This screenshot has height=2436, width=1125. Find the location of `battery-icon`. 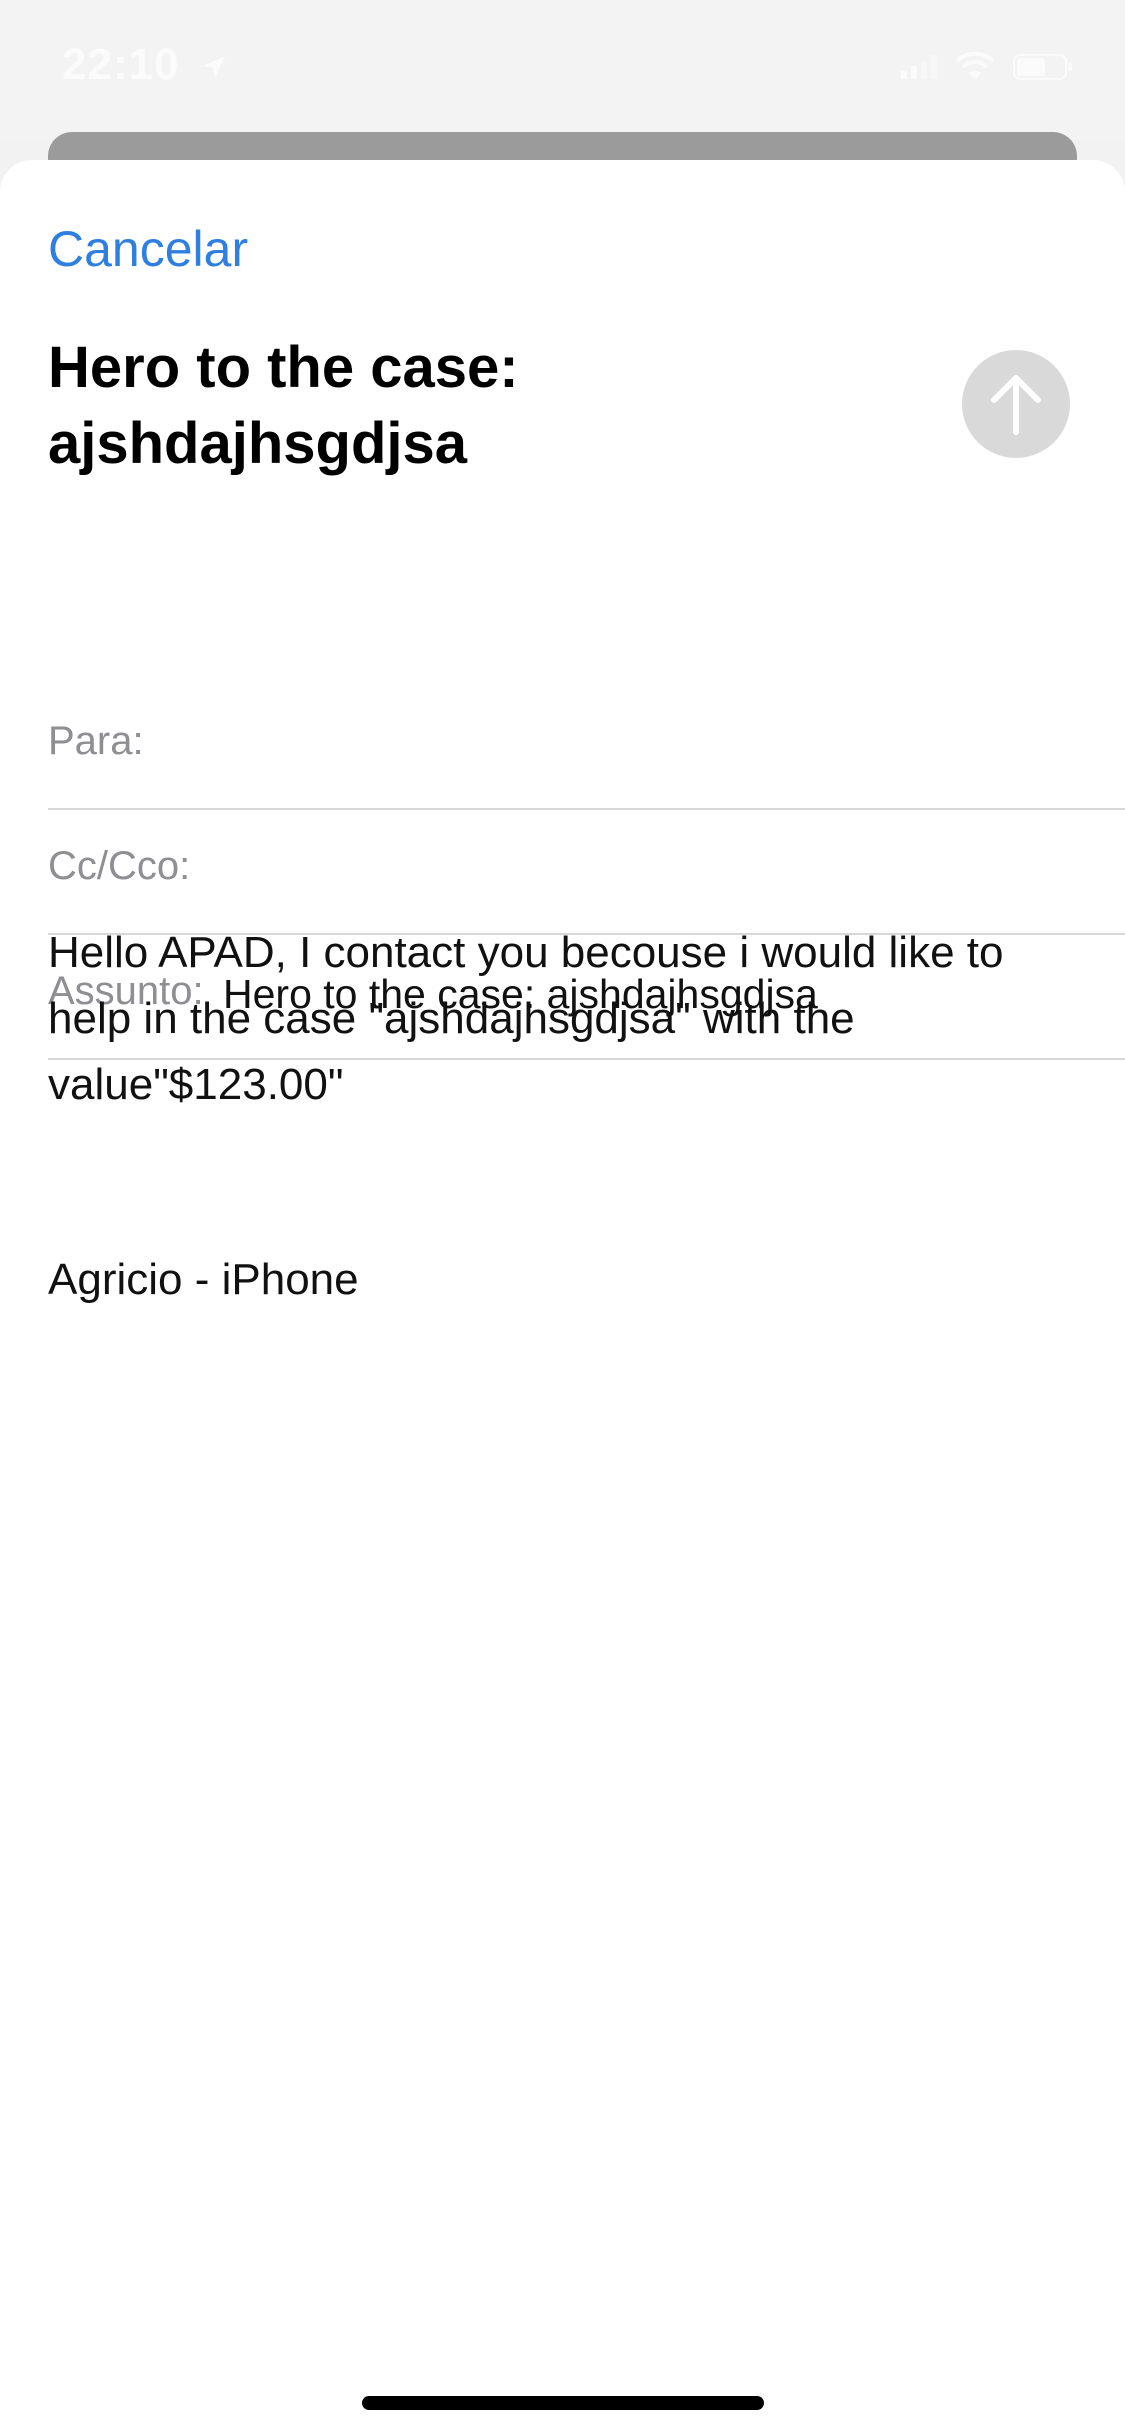

battery-icon is located at coordinates (1042, 67).